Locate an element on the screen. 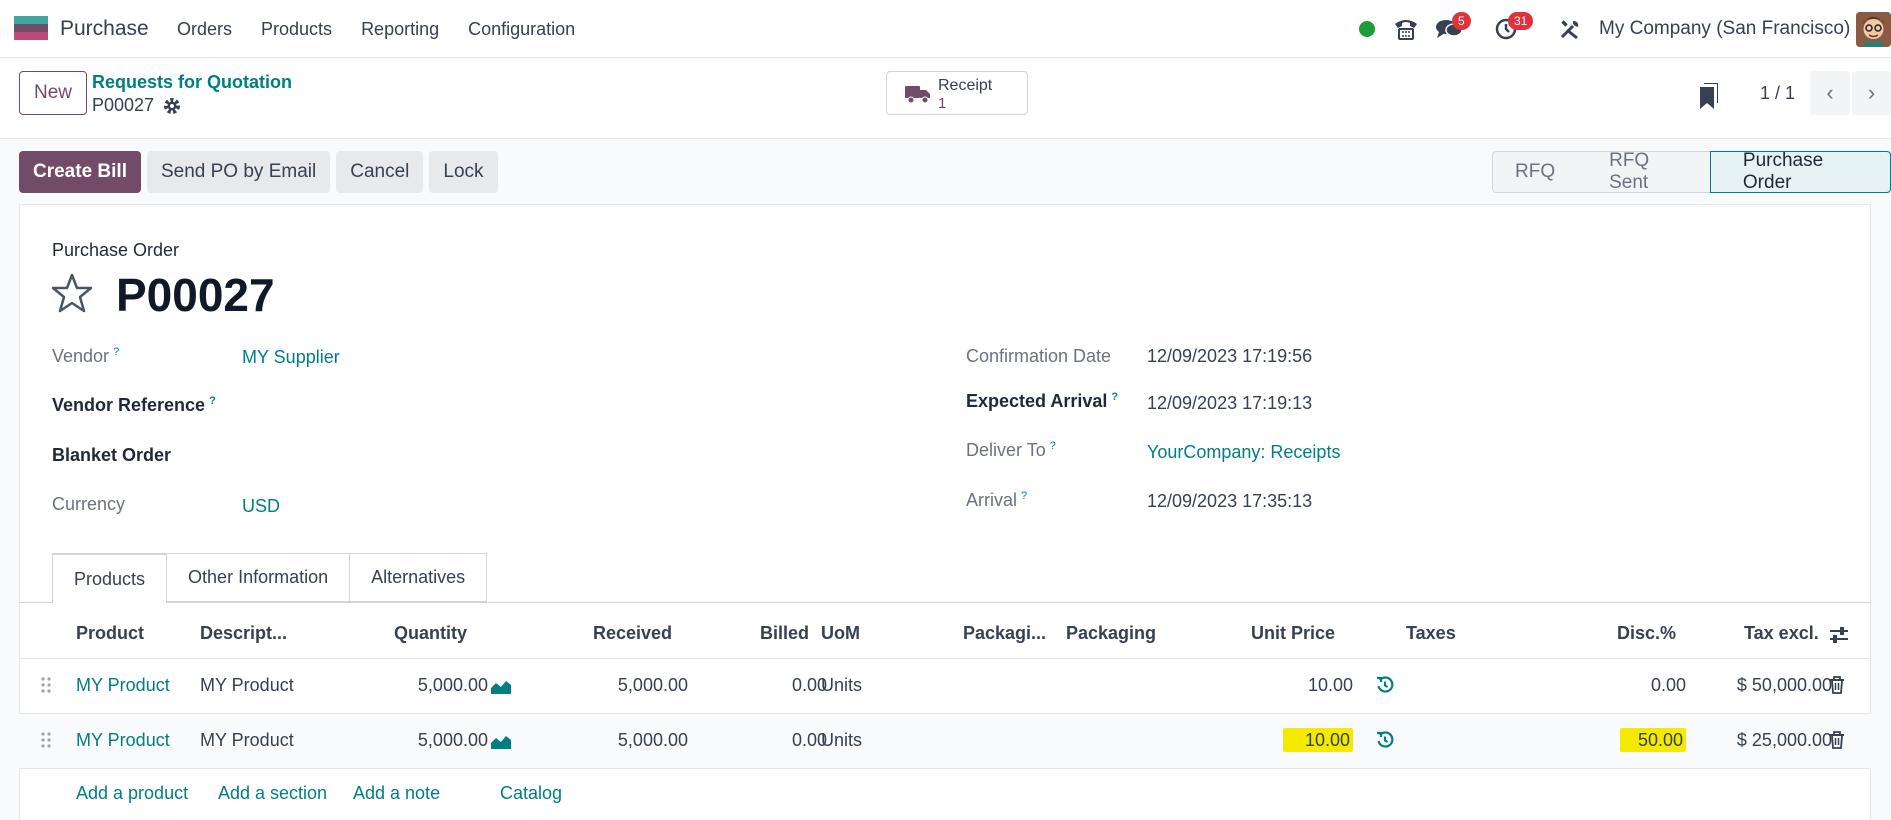 This screenshot has width=1891, height=820. catalog-link: Catalog is located at coordinates (531, 793).